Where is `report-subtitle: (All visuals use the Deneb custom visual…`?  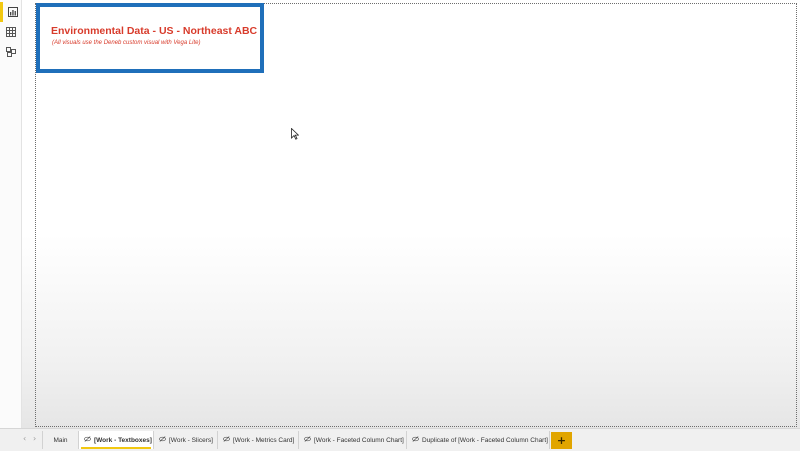 report-subtitle: (All visuals use the Deneb custom visual… is located at coordinates (126, 43).